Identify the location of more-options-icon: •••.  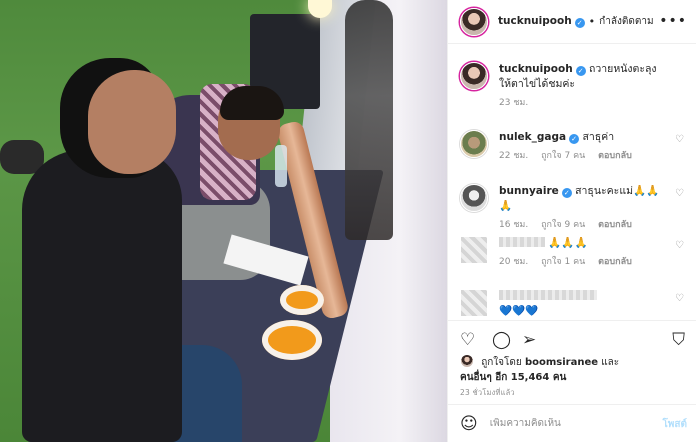
(673, 21).